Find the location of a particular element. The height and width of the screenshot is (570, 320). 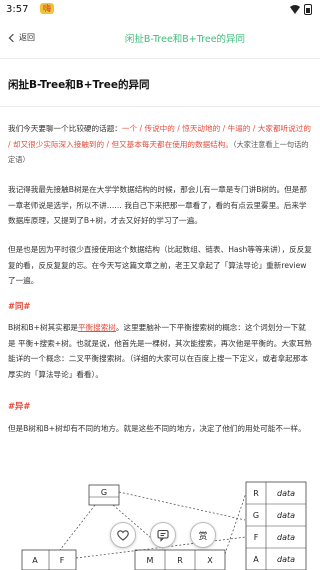

back-label: 返回 is located at coordinates (27, 37).